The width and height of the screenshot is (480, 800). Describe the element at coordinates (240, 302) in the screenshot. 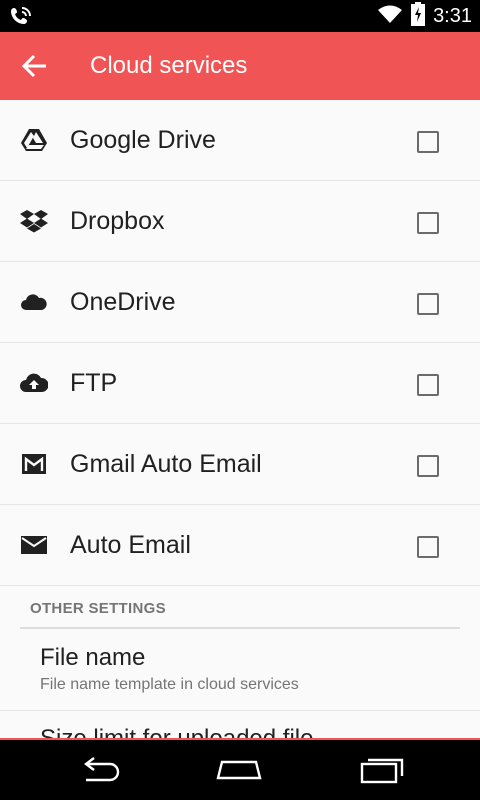

I see `service-row-onedrive: OneDrive` at that location.